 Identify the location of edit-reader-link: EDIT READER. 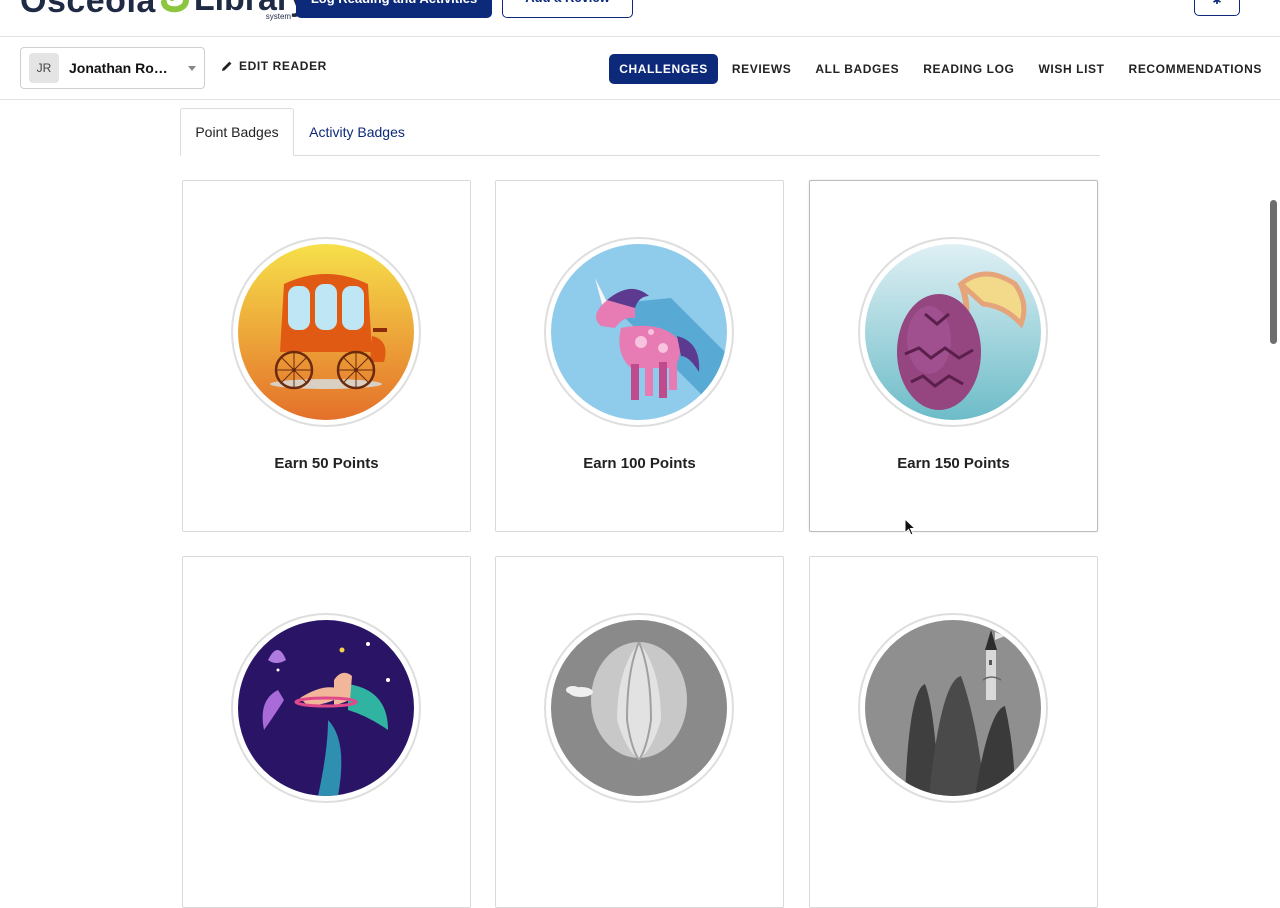
(274, 66).